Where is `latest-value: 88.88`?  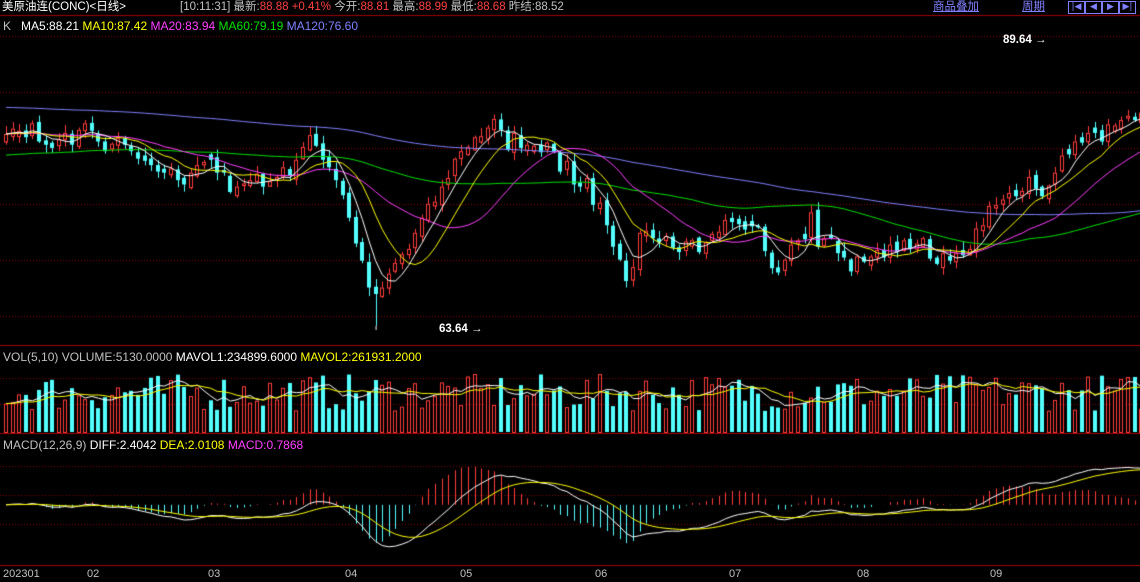 latest-value: 88.88 is located at coordinates (274, 7).